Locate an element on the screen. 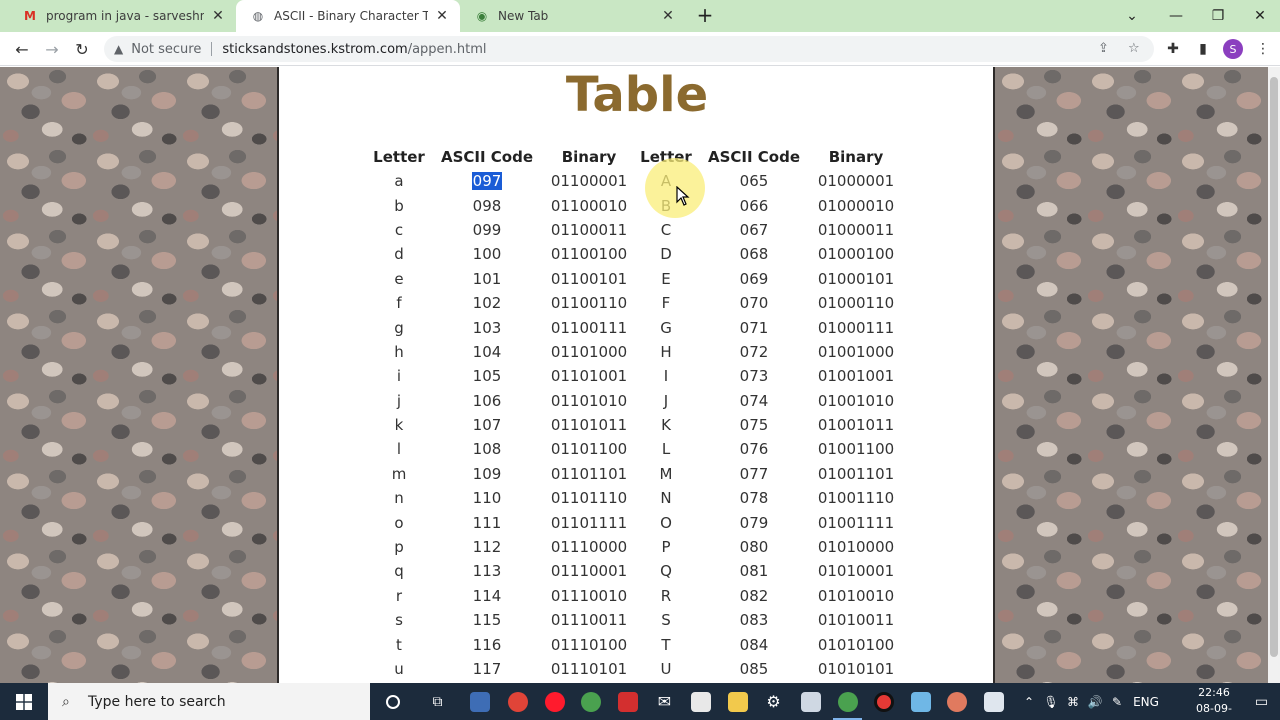 This screenshot has height=720, width=1280. clock-date: 08-09-2022 is located at coordinates (1214, 711).